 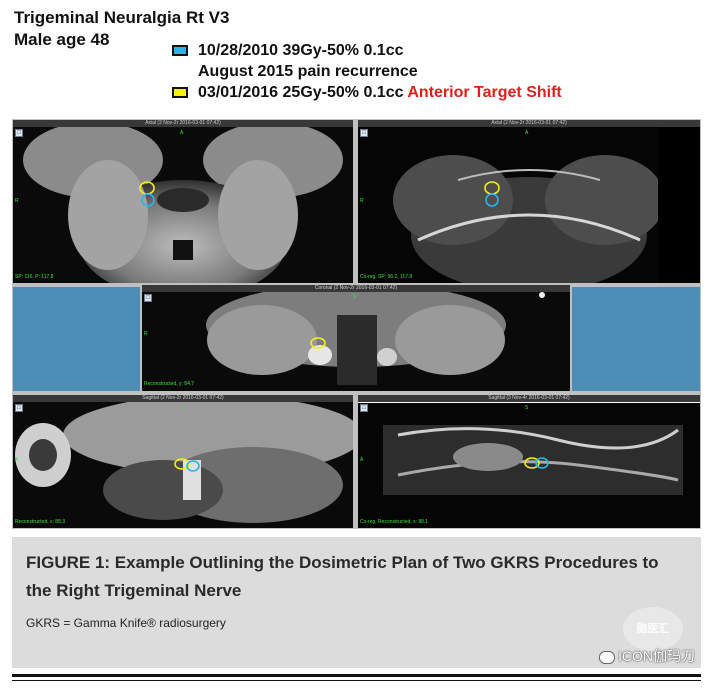 I want to click on pane-footer: SP: 116, P: 117.8, so click(x=34, y=277).